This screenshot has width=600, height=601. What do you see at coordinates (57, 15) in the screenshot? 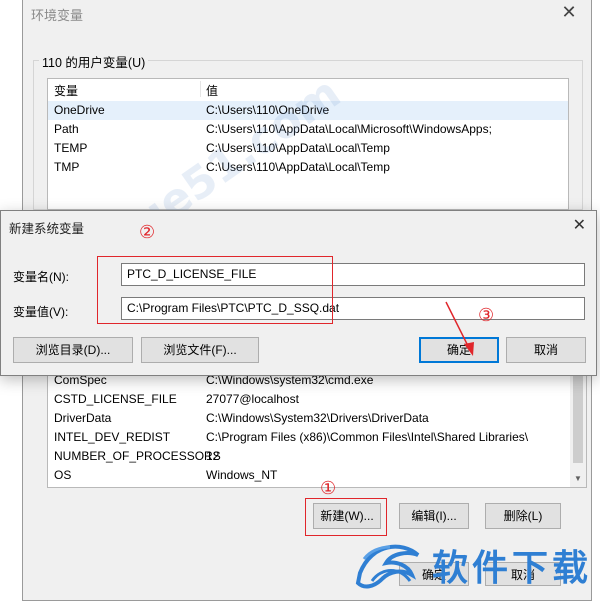
I see `window-title: 环境变量` at bounding box center [57, 15].